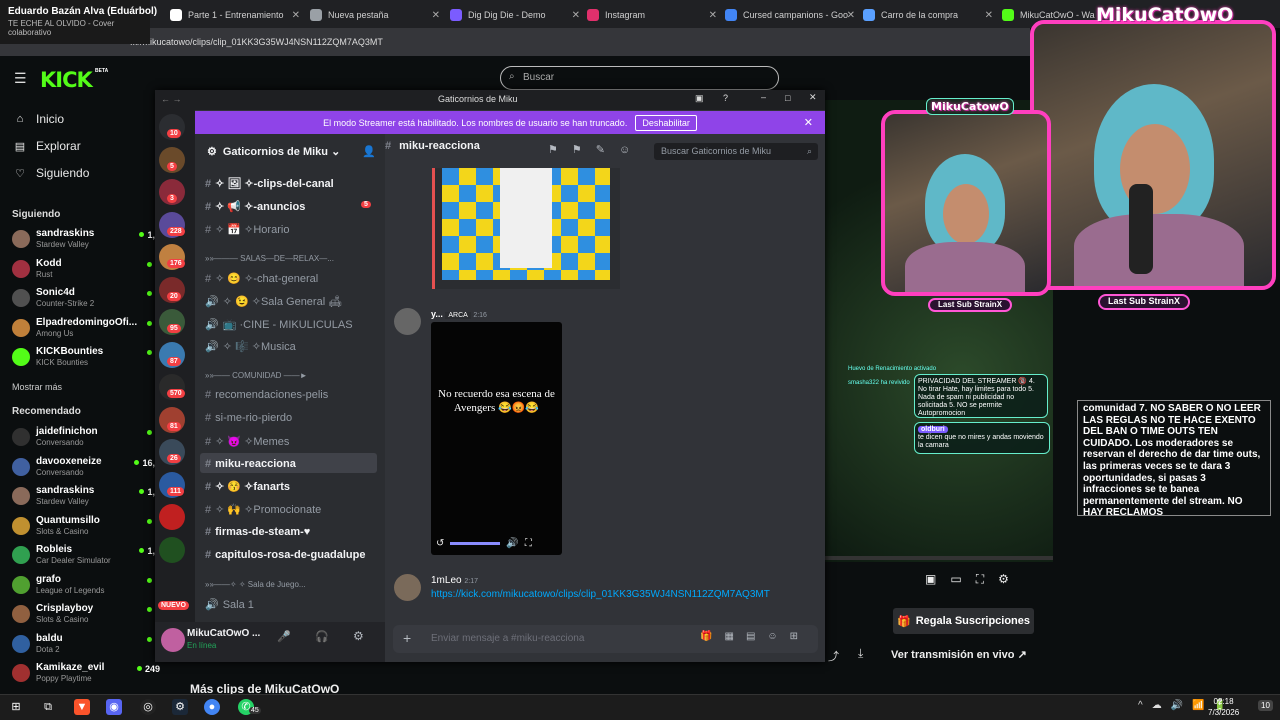 Image resolution: width=1280 pixels, height=720 pixels. I want to click on inbox-icon: ▣, so click(699, 98).